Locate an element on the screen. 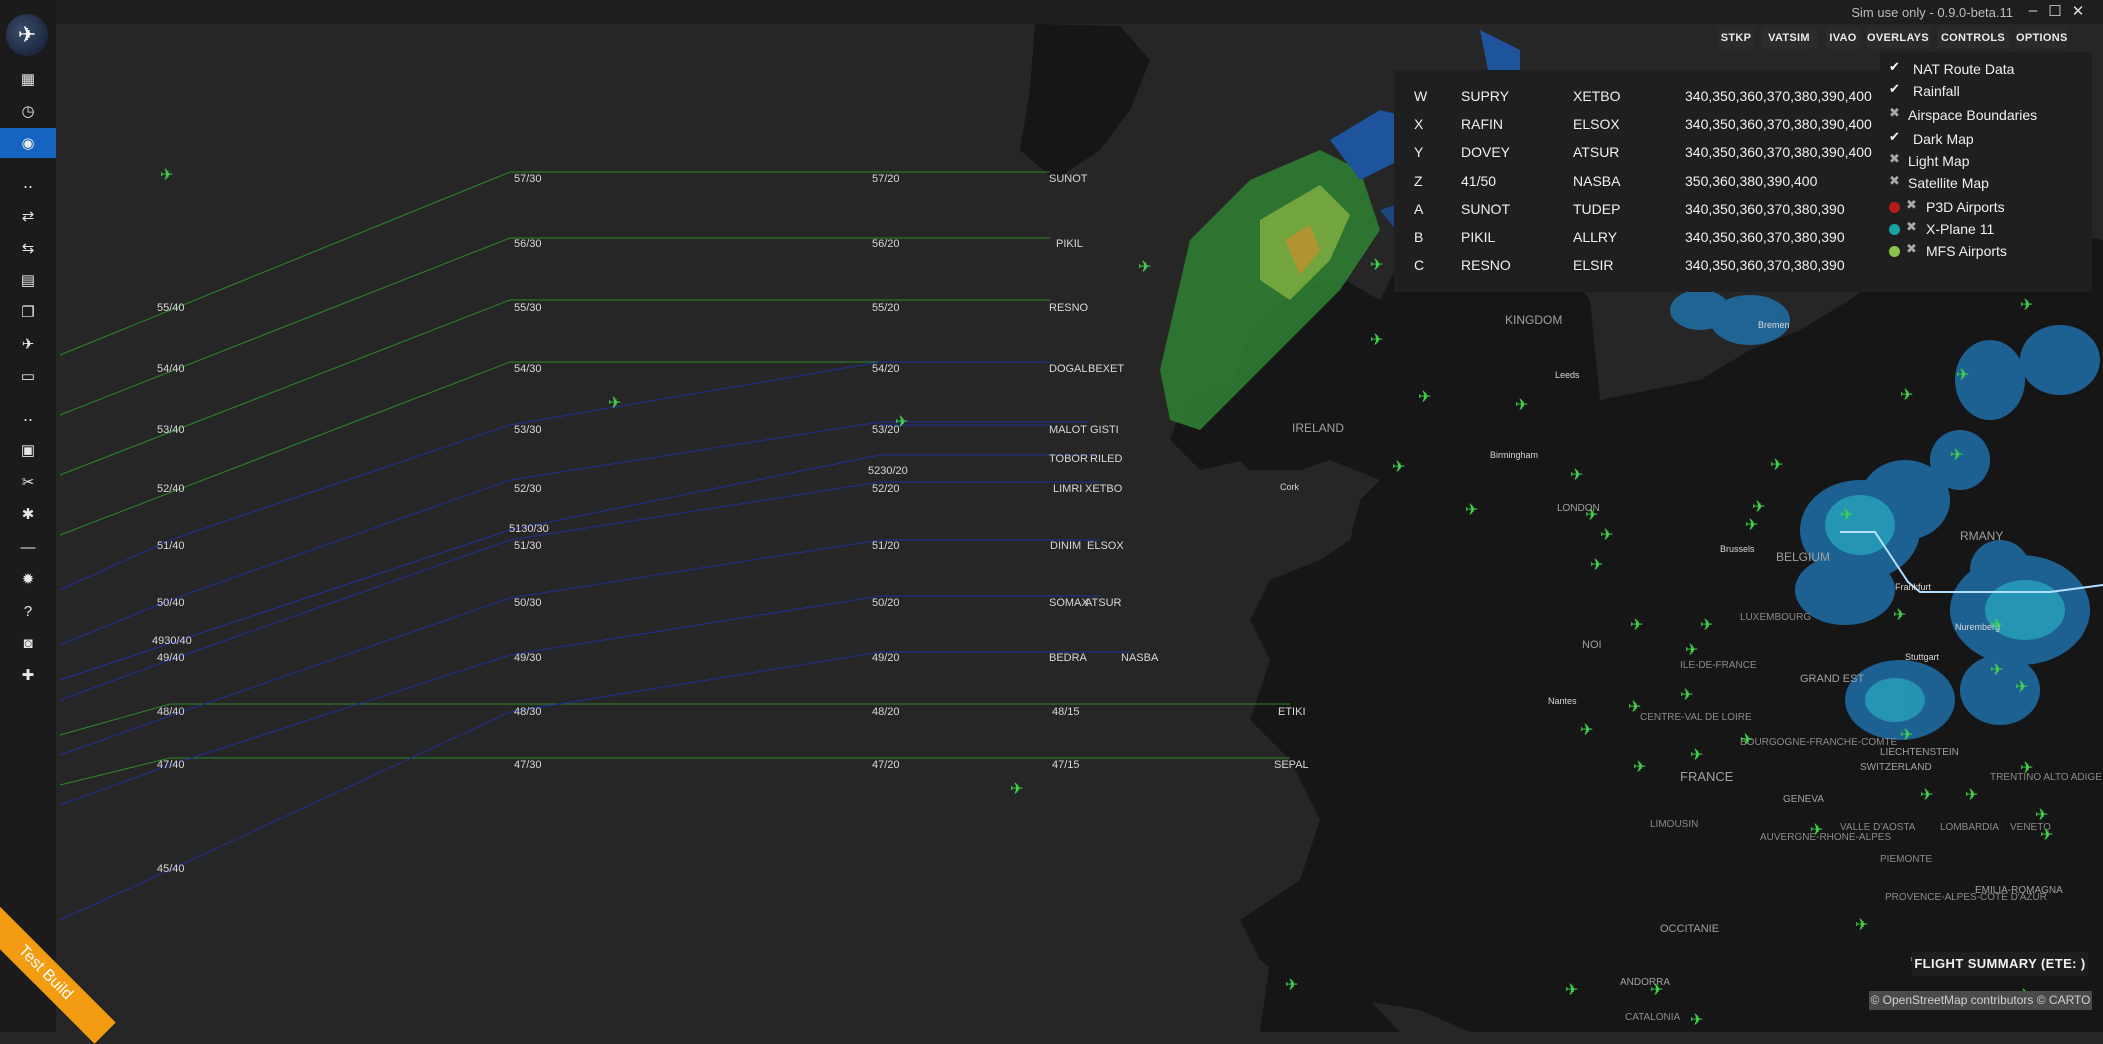  nat-exit: ALLRY is located at coordinates (1595, 237).